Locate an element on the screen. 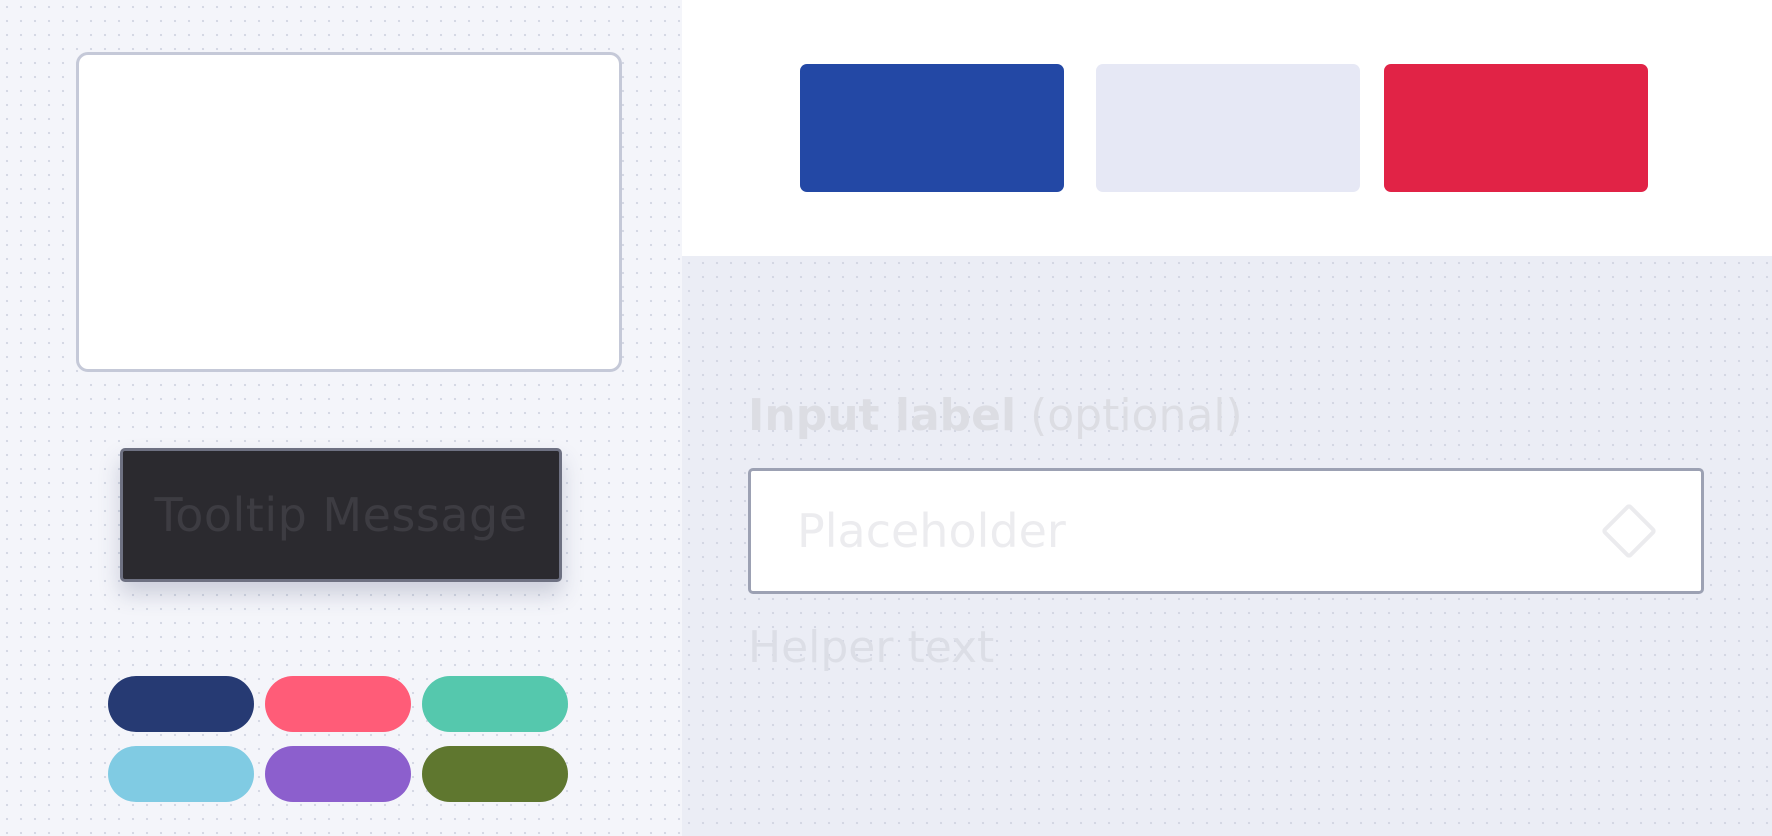 The width and height of the screenshot is (1772, 836). swatch-danger is located at coordinates (1516, 128).